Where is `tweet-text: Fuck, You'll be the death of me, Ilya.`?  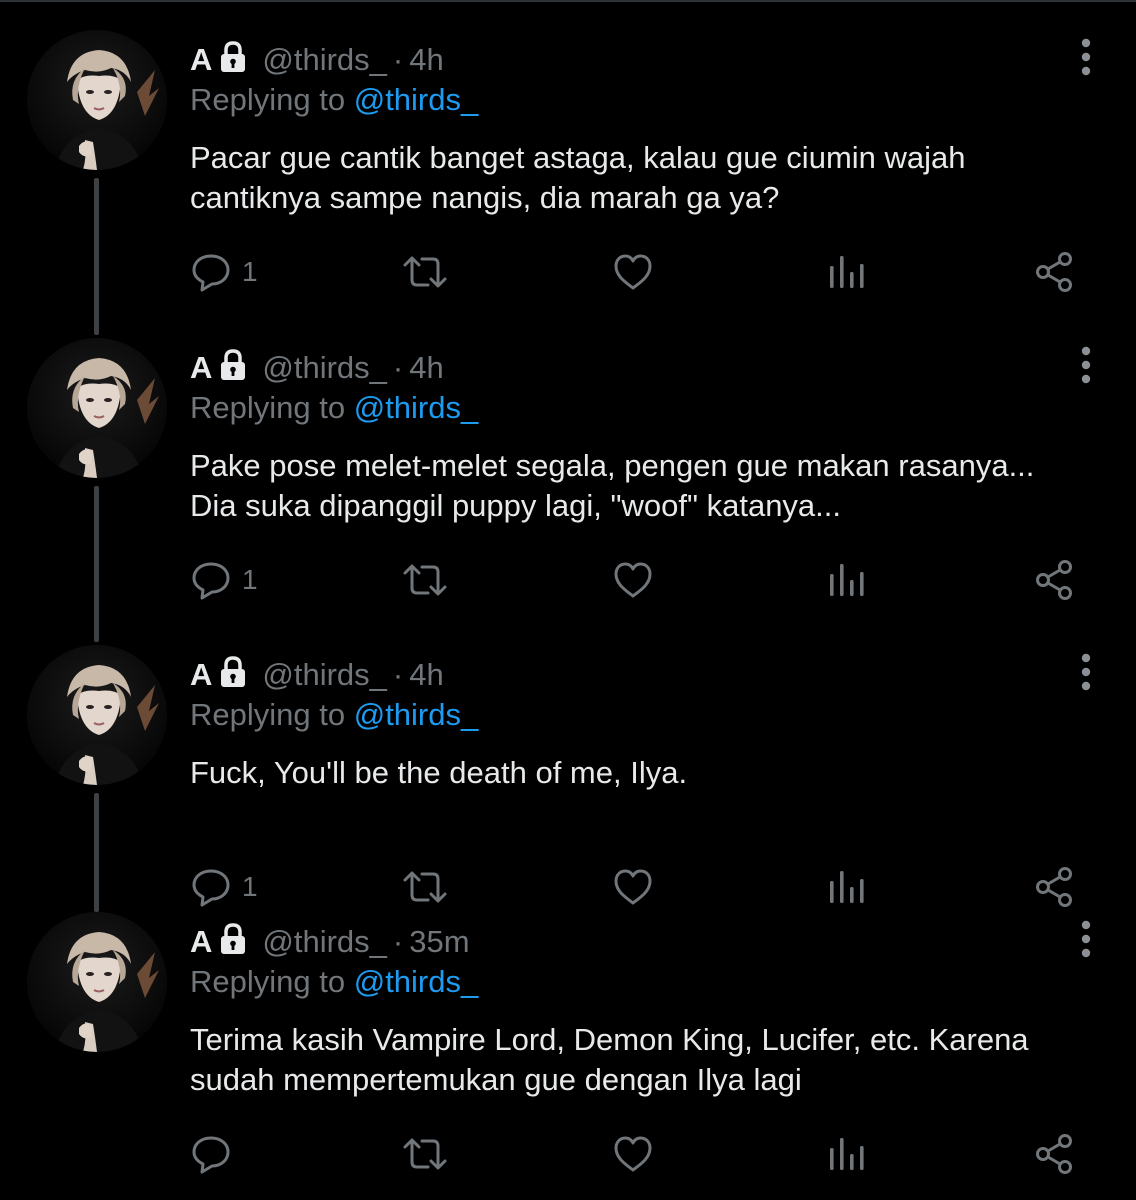
tweet-text: Fuck, You'll be the death of me, Ilya. is located at coordinates (652, 773).